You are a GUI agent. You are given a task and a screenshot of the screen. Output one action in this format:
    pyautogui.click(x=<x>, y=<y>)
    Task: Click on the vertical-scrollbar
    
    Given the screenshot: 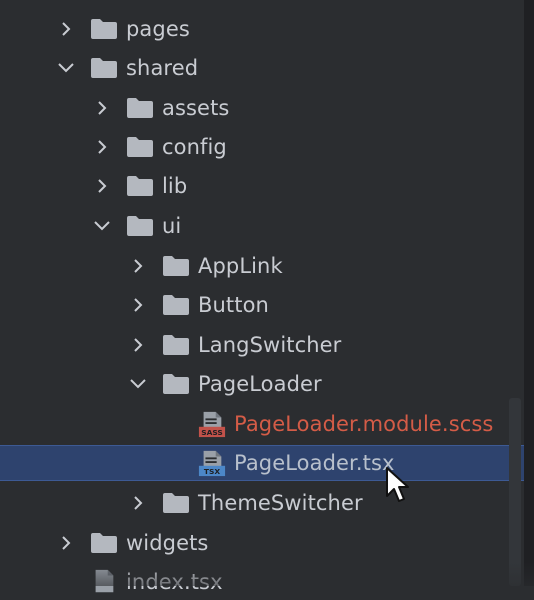 What is the action you would take?
    pyautogui.click(x=515, y=492)
    